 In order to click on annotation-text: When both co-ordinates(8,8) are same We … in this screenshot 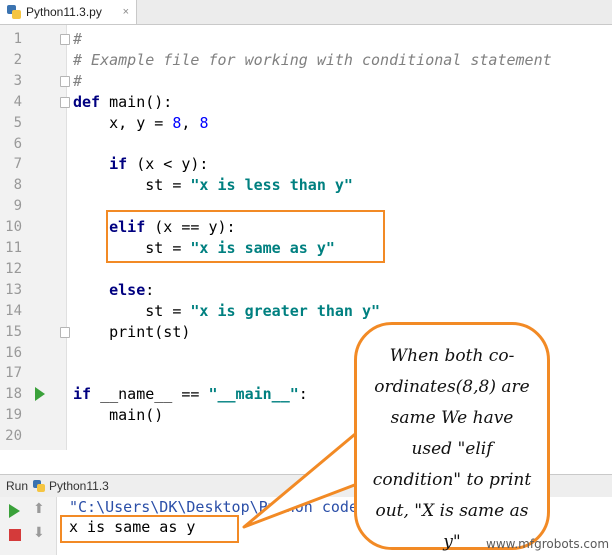, I will do `click(452, 449)`.